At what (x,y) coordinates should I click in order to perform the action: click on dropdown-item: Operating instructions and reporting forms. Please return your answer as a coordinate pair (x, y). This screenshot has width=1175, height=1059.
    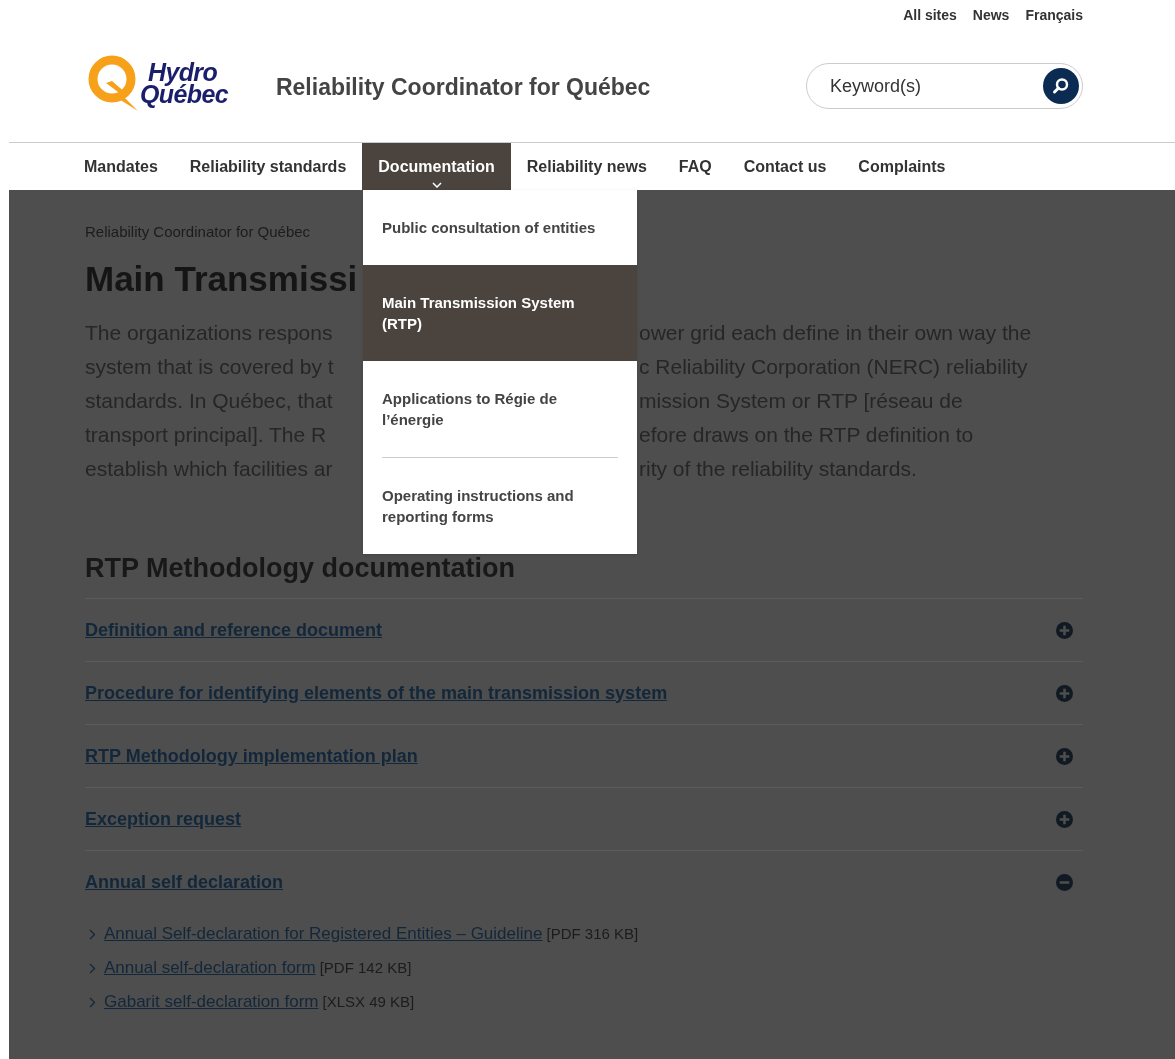
    Looking at the image, I should click on (500, 506).